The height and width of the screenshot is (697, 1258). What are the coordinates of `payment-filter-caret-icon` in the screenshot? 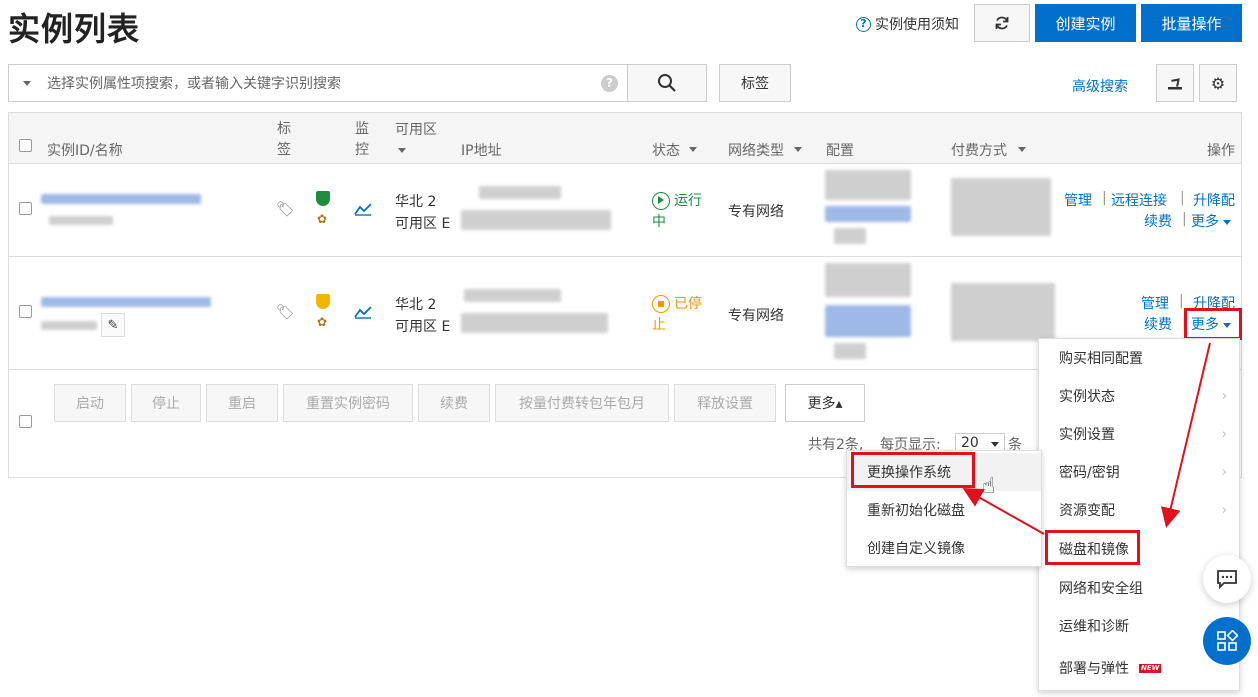 It's located at (1022, 149).